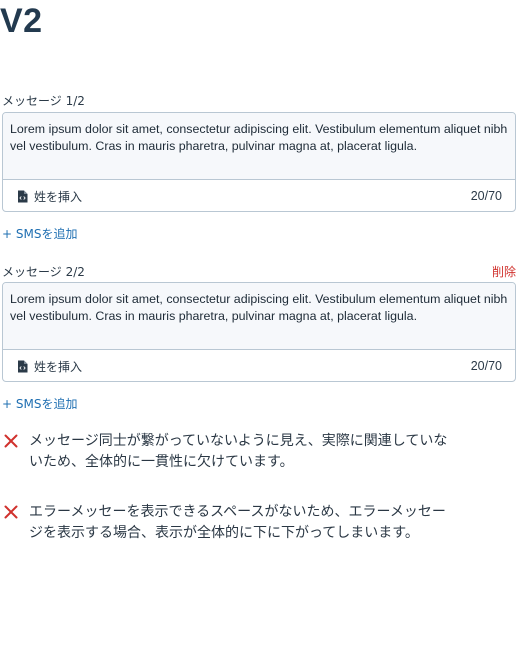  I want to click on message-2-label: メッセージ 2/2, so click(43, 272).